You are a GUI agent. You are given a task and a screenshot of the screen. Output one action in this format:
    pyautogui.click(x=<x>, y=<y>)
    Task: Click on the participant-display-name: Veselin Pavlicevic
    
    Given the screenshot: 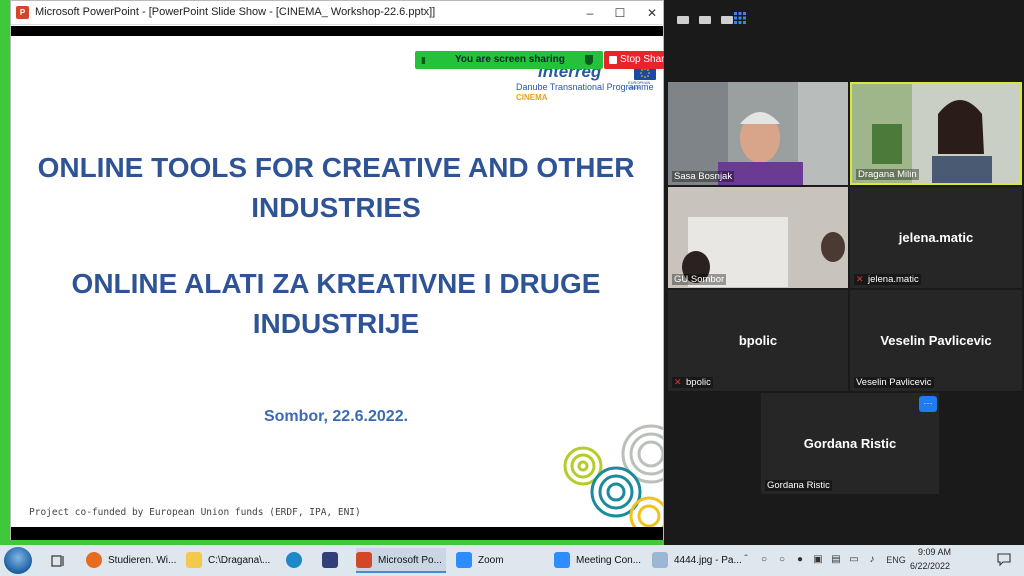 What is the action you would take?
    pyautogui.click(x=936, y=340)
    